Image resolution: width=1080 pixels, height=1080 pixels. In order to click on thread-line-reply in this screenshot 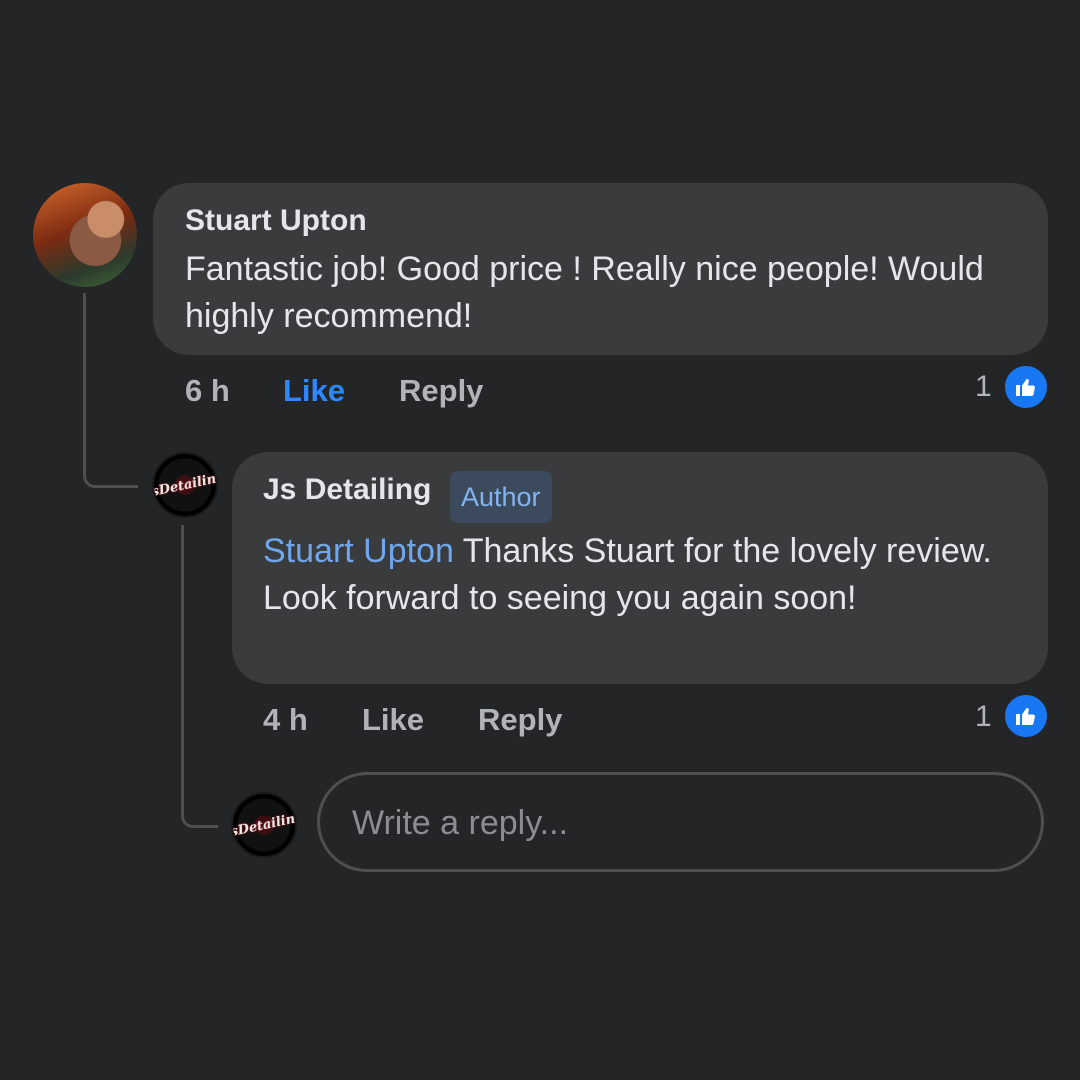, I will do `click(199, 676)`.